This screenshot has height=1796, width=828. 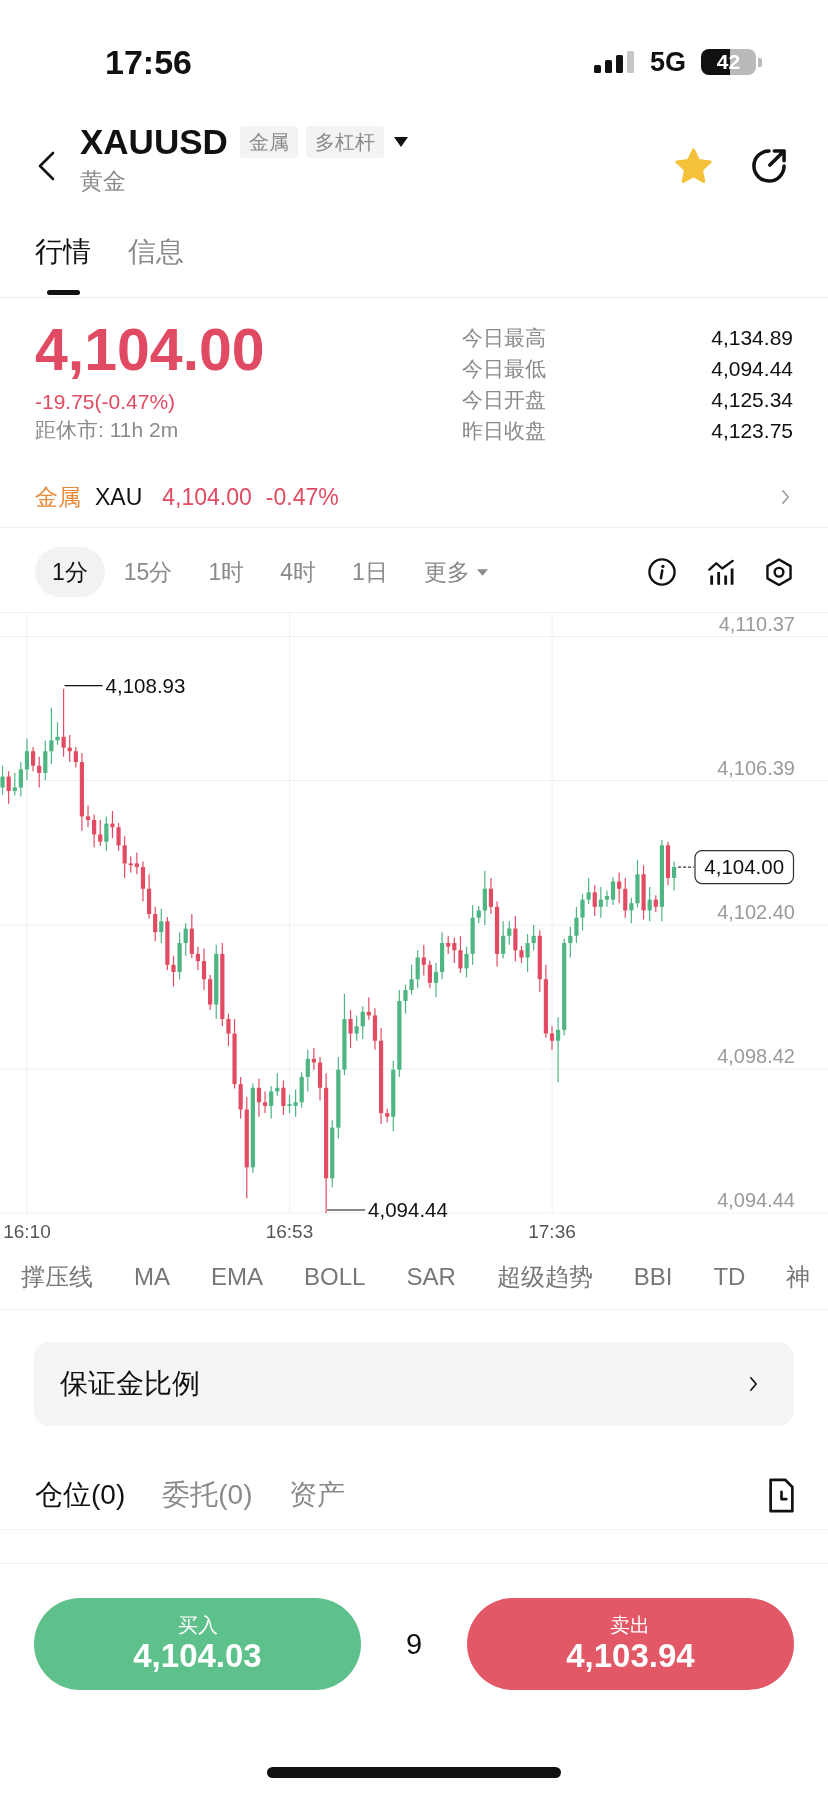 What do you see at coordinates (630, 1644) in the screenshot?
I see `sell-button: 卖出 4,103.94` at bounding box center [630, 1644].